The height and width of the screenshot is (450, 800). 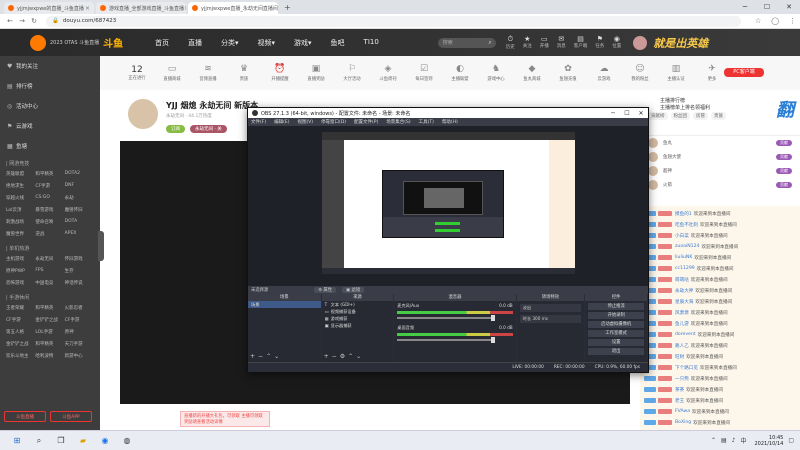 I want to click on nav-item: 首页, so click(x=162, y=43).